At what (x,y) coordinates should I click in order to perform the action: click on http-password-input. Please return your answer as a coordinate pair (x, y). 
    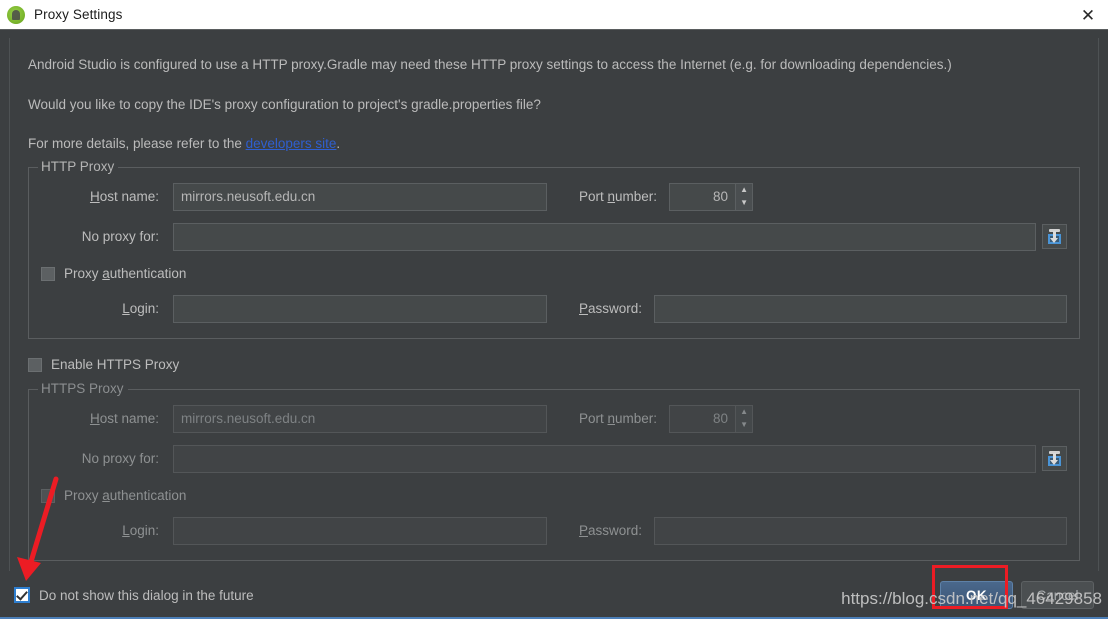
    Looking at the image, I should click on (860, 308).